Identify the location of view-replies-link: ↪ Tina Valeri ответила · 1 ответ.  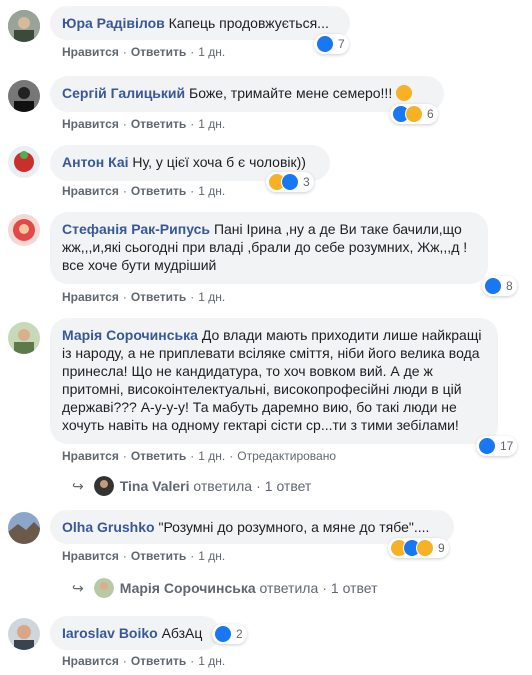
(191, 486).